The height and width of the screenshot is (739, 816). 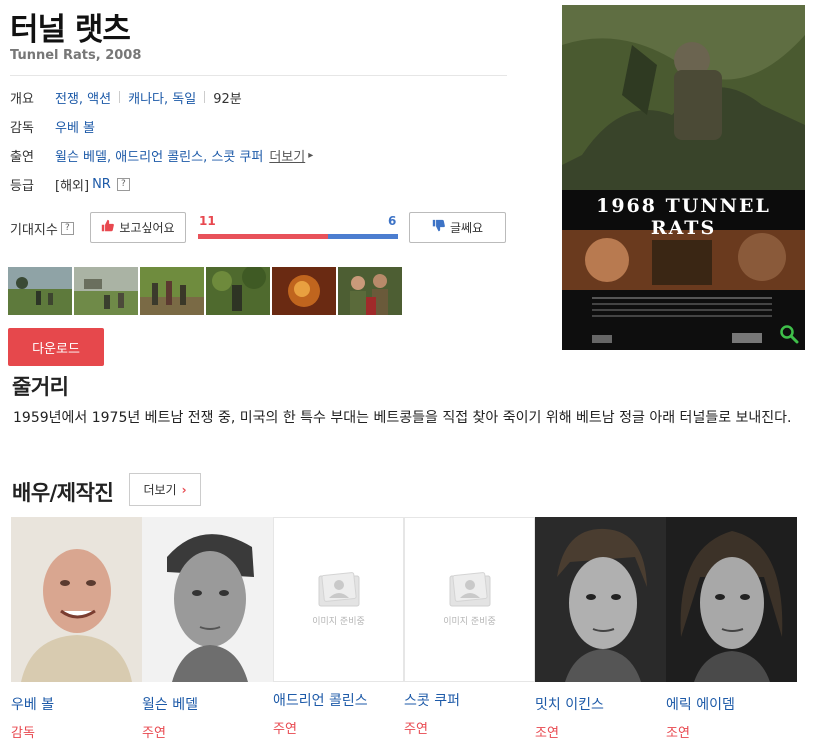 I want to click on want-count: 11, so click(x=207, y=221).